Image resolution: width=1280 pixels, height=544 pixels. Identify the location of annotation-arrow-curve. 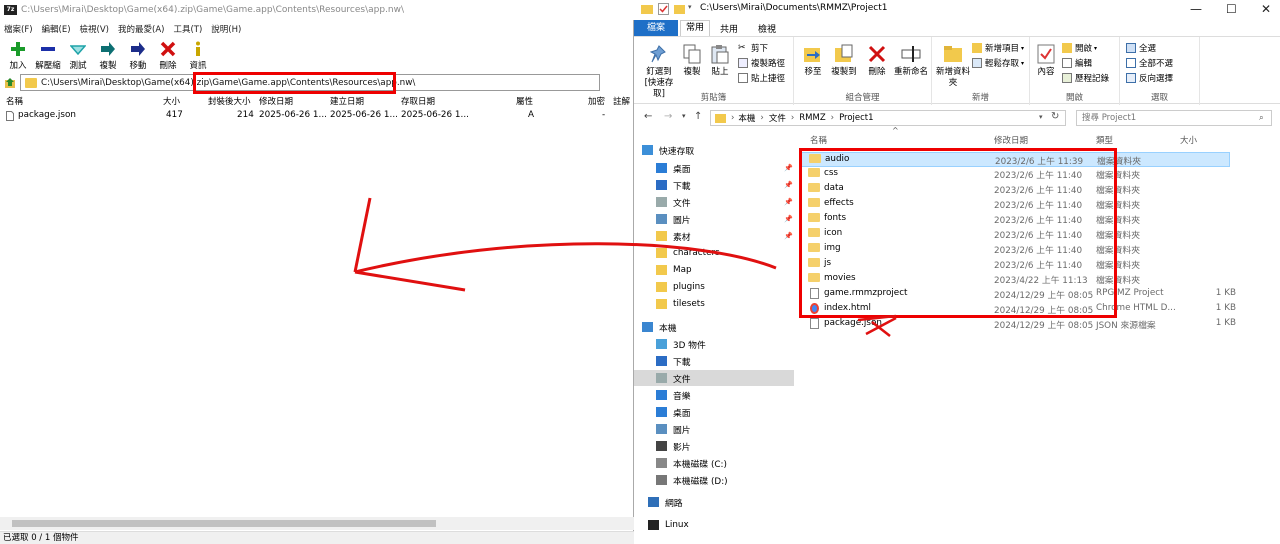
(565, 258).